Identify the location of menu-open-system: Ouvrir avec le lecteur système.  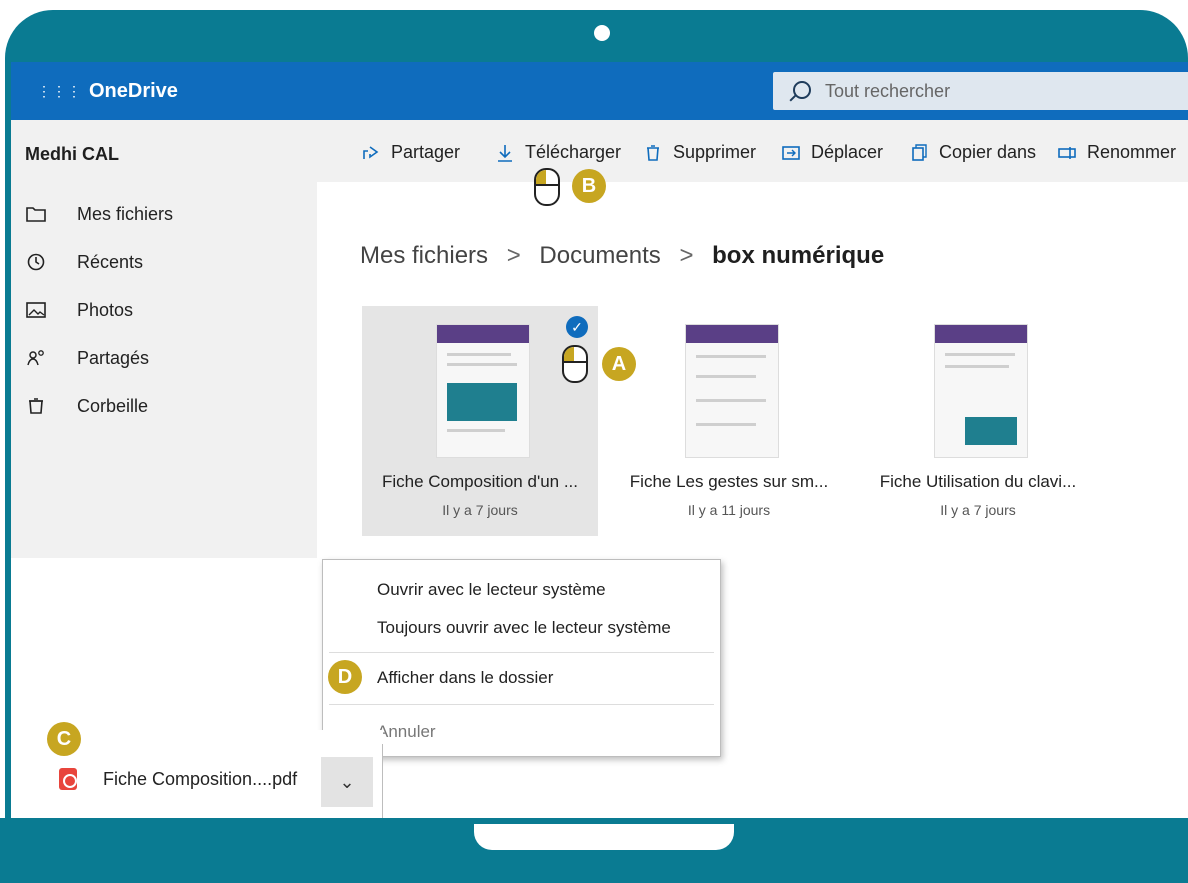
(491, 590).